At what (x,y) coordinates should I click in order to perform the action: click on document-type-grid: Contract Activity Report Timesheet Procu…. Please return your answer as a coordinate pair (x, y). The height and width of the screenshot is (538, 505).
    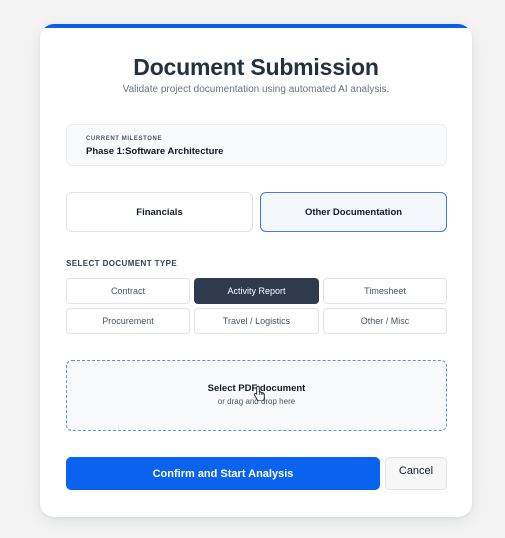
    Looking at the image, I should click on (256, 306).